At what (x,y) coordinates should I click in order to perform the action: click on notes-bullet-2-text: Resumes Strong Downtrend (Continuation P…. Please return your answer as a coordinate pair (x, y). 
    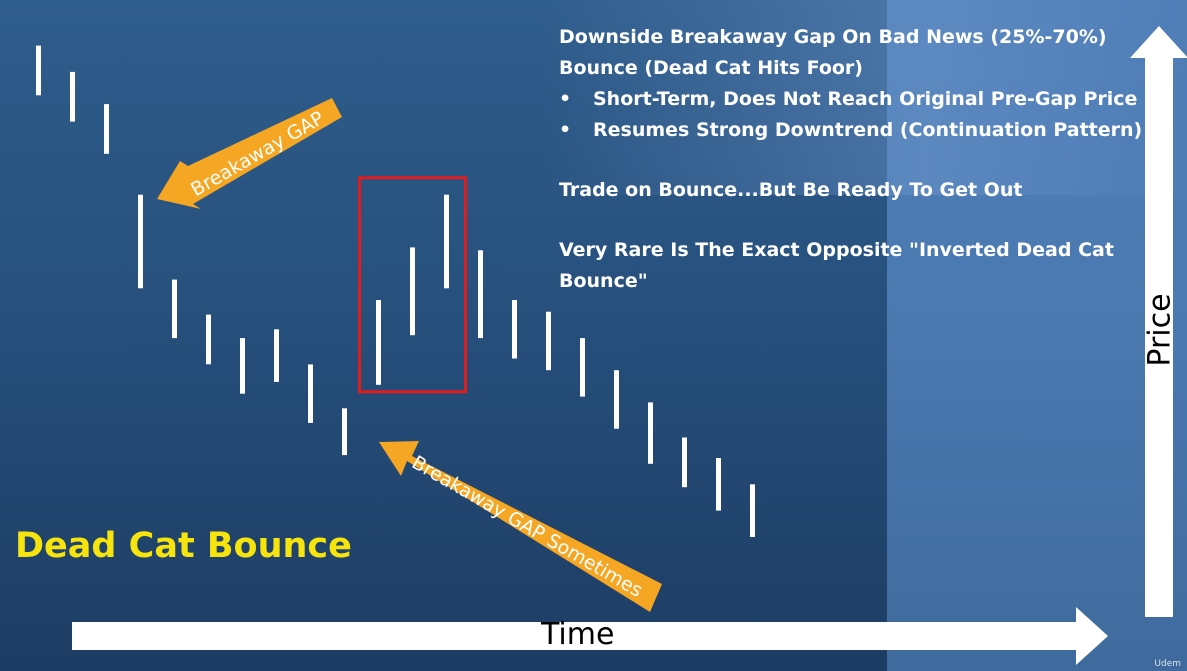
    Looking at the image, I should click on (868, 130).